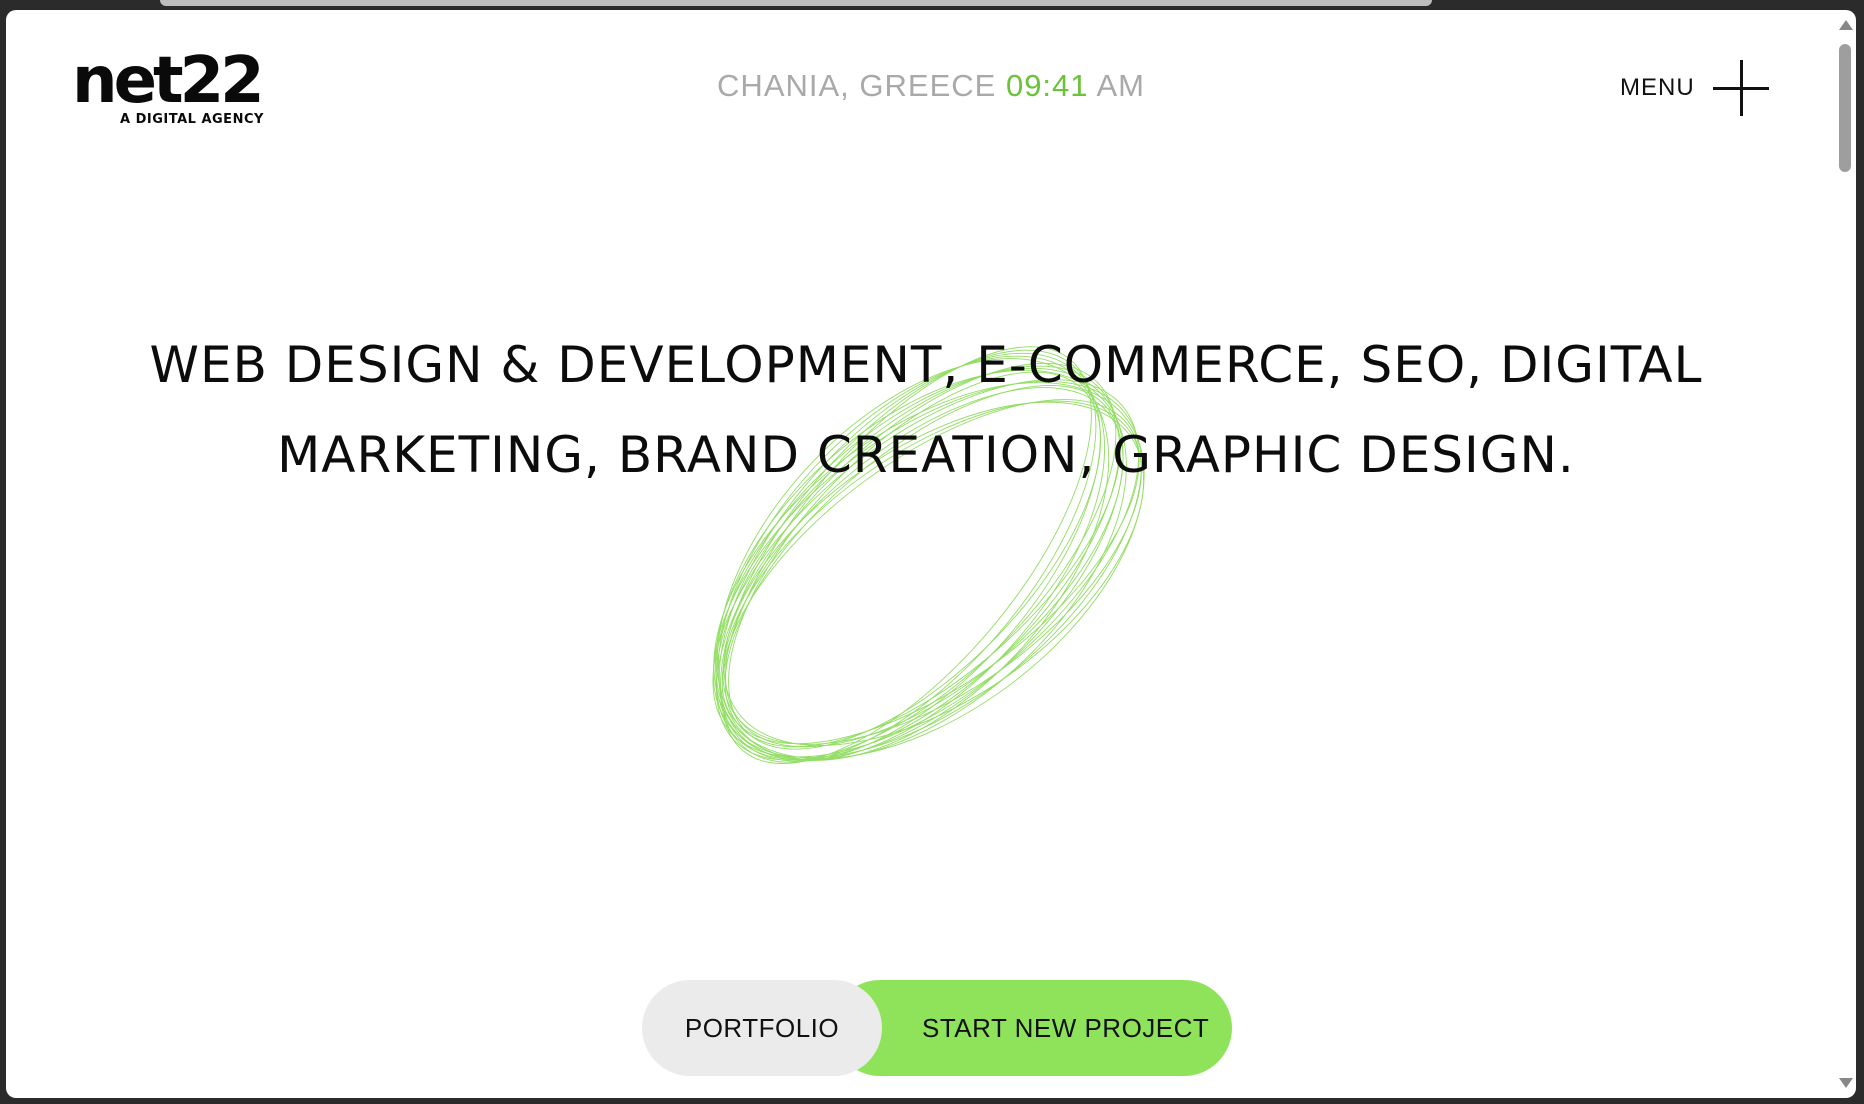 The width and height of the screenshot is (1864, 1104). What do you see at coordinates (762, 1028) in the screenshot?
I see `portfolio-button: PORTFOLIO` at bounding box center [762, 1028].